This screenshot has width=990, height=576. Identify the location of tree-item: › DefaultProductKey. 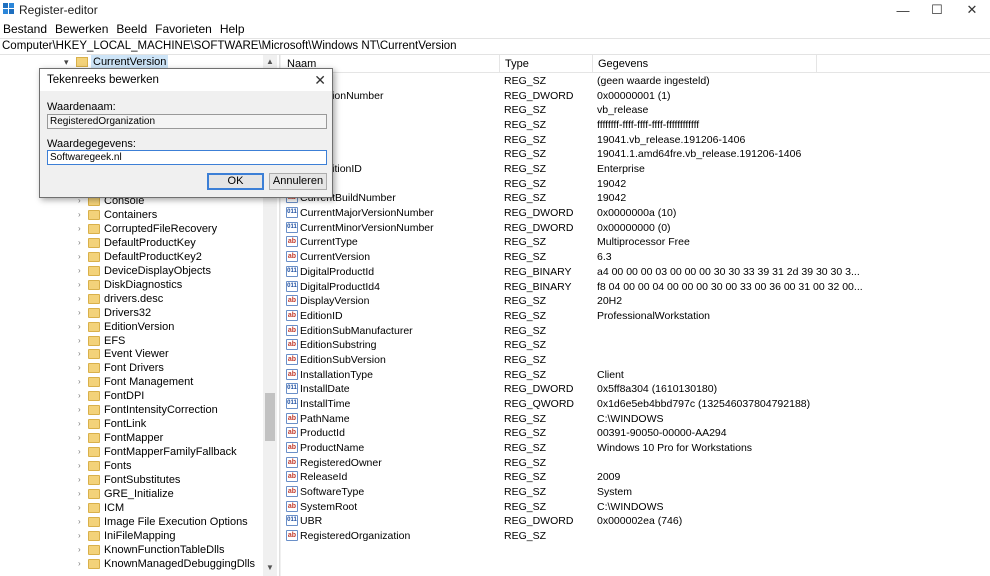
(131, 243).